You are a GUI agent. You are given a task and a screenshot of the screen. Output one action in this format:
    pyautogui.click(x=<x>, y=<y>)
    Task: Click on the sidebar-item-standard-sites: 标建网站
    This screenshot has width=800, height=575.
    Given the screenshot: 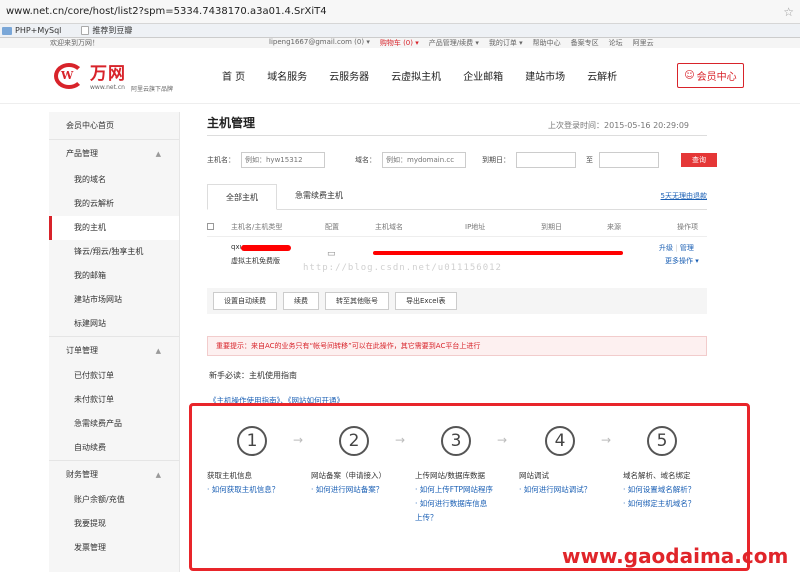 What is the action you would take?
    pyautogui.click(x=114, y=324)
    